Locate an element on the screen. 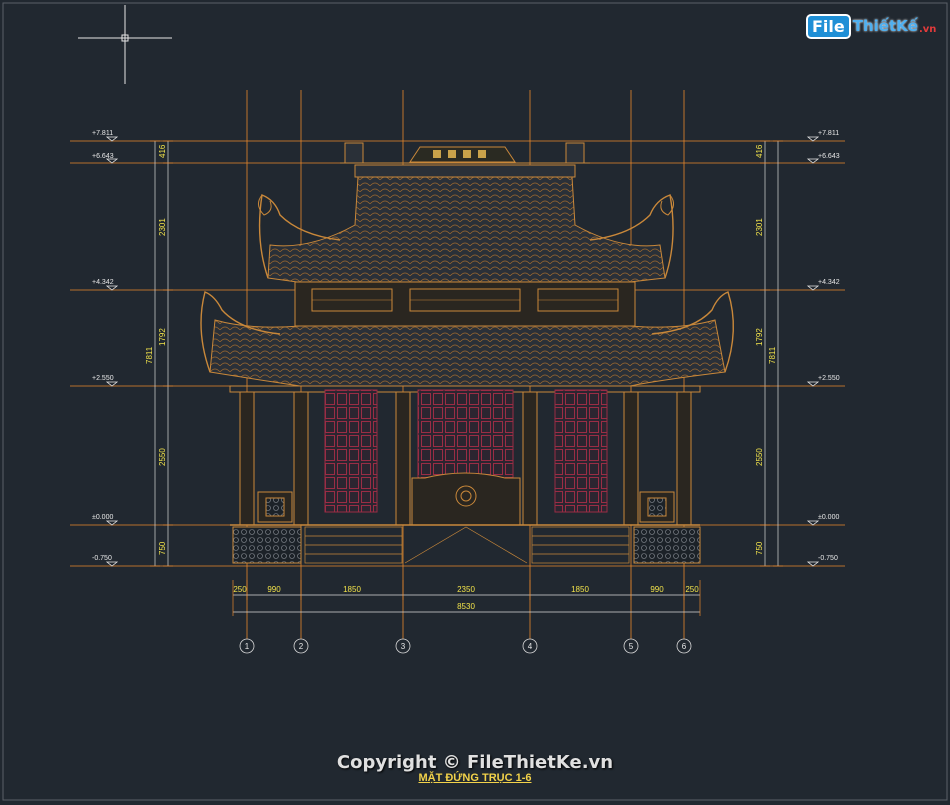  axis-label-2: 2 is located at coordinates (301, 646).